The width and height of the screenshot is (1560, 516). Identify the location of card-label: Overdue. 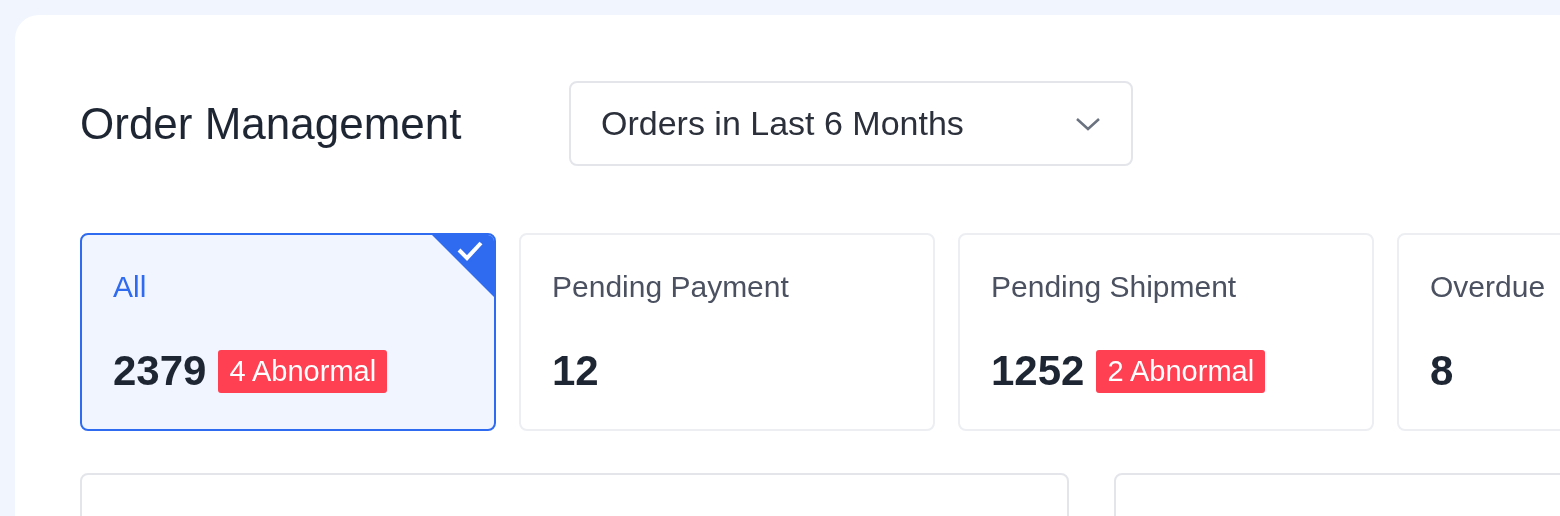
(1488, 287).